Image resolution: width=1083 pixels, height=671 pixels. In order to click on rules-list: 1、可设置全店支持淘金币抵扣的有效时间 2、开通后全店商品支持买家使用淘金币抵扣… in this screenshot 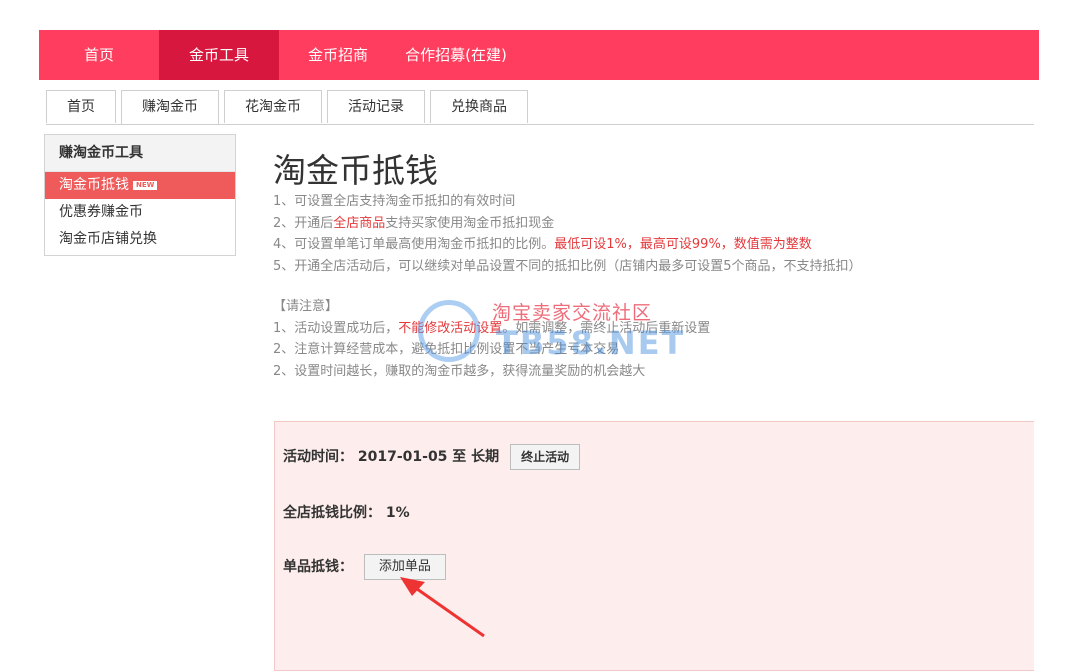, I will do `click(567, 234)`.